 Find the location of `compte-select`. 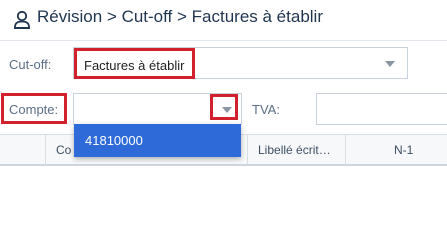

compte-select is located at coordinates (157, 109).